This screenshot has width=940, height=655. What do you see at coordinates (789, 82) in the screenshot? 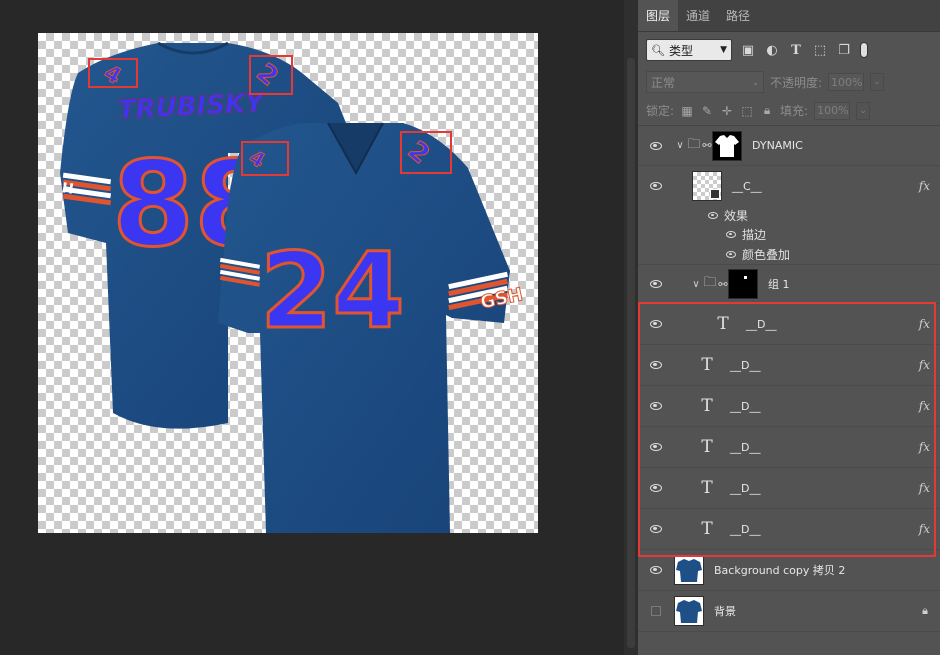
I see `blend-opacity-row: 正常 ⌄ 不透明度: 100% ⌄` at bounding box center [789, 82].